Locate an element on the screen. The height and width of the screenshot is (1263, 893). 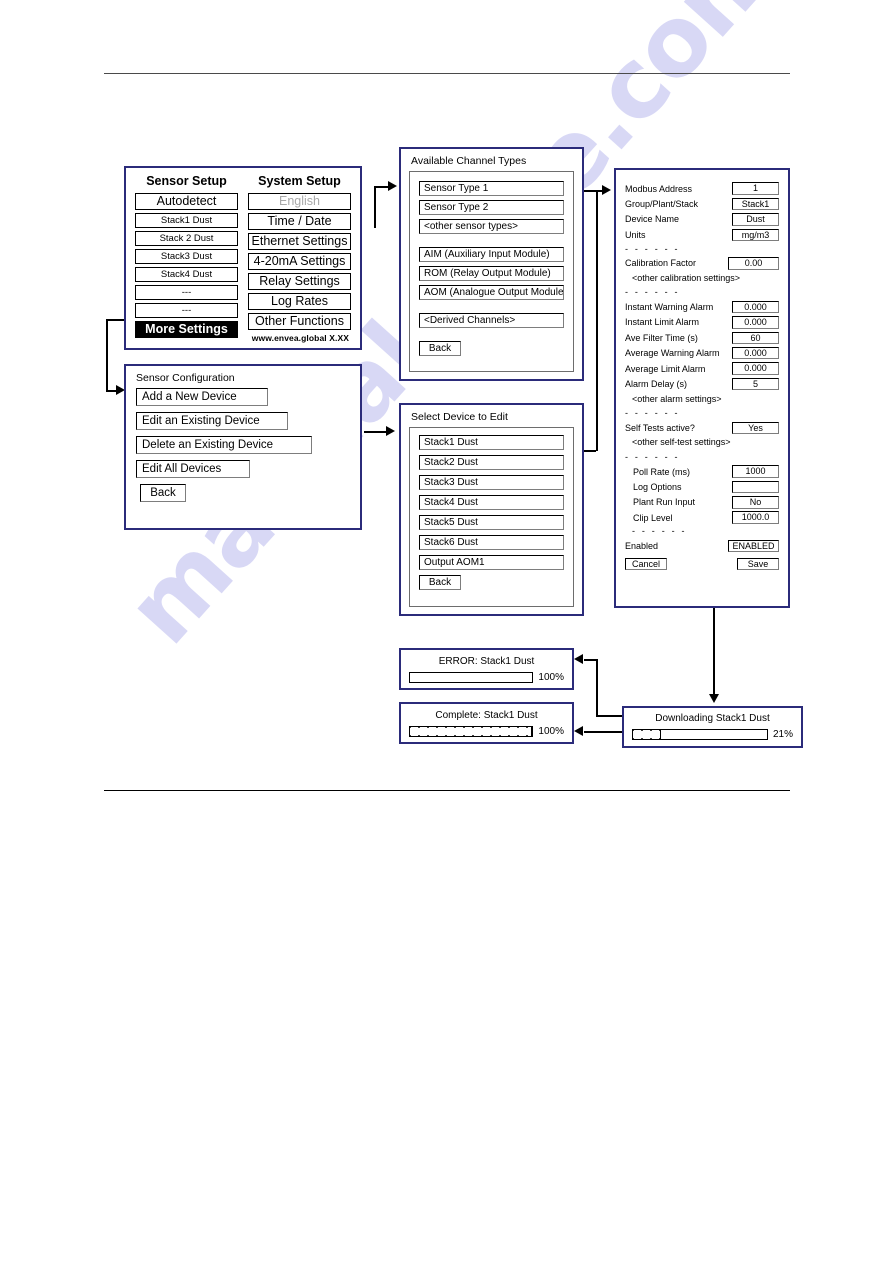
sensor-button-autodetect: Autodetect is located at coordinates (186, 201).